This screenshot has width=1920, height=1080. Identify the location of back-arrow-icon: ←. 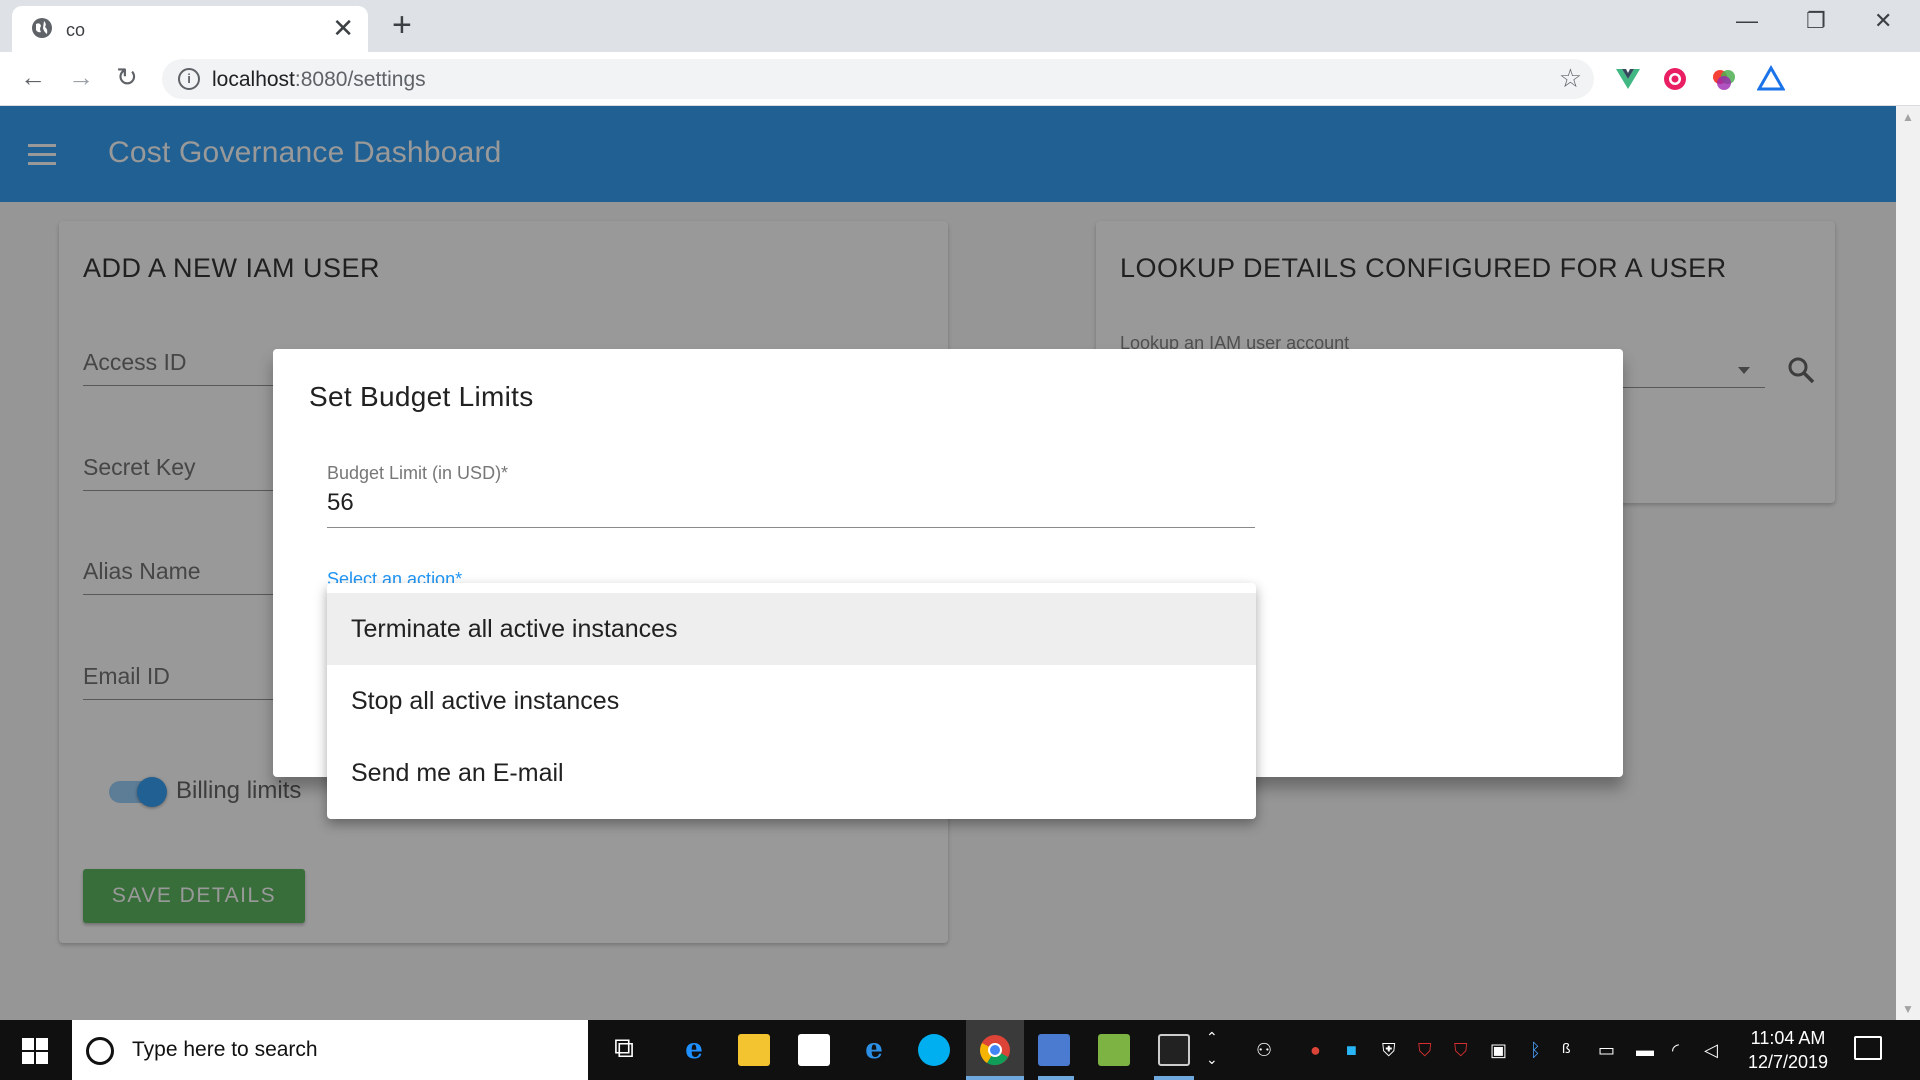
(33, 77).